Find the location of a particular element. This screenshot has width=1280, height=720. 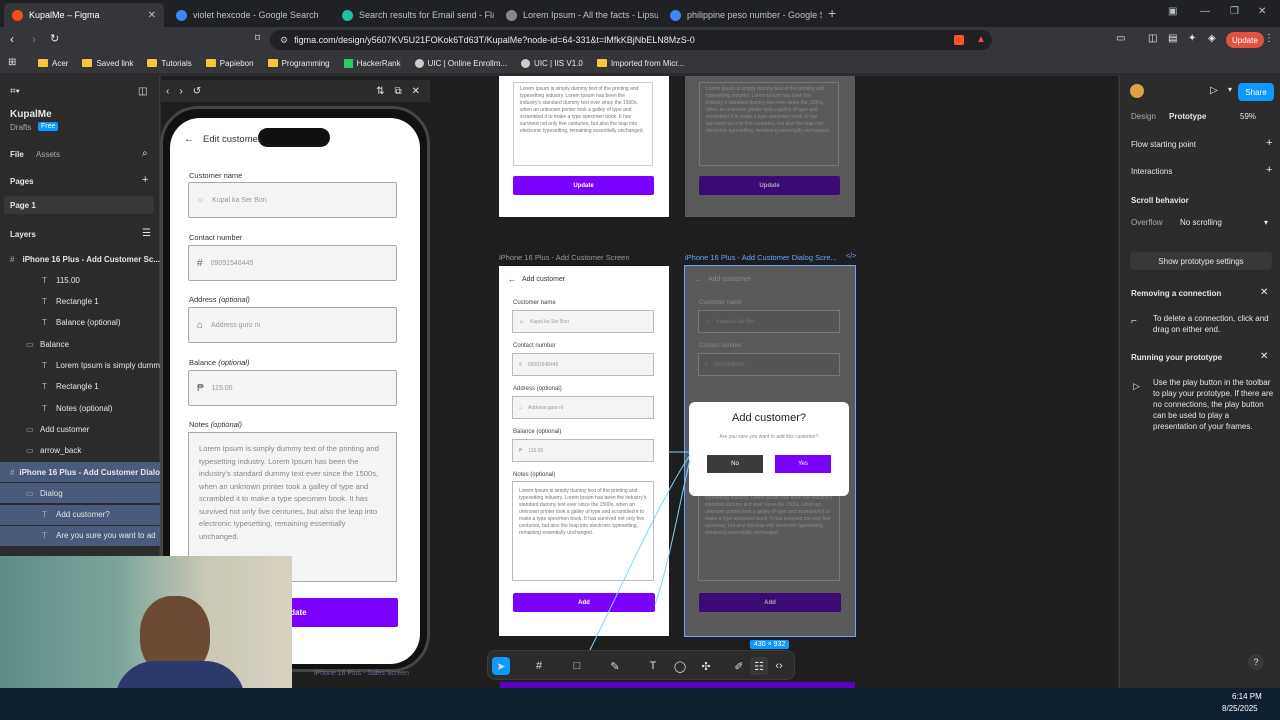

layer-item: # iPhone 16 Plus - Add Customer Dialo is located at coordinates (80, 472).